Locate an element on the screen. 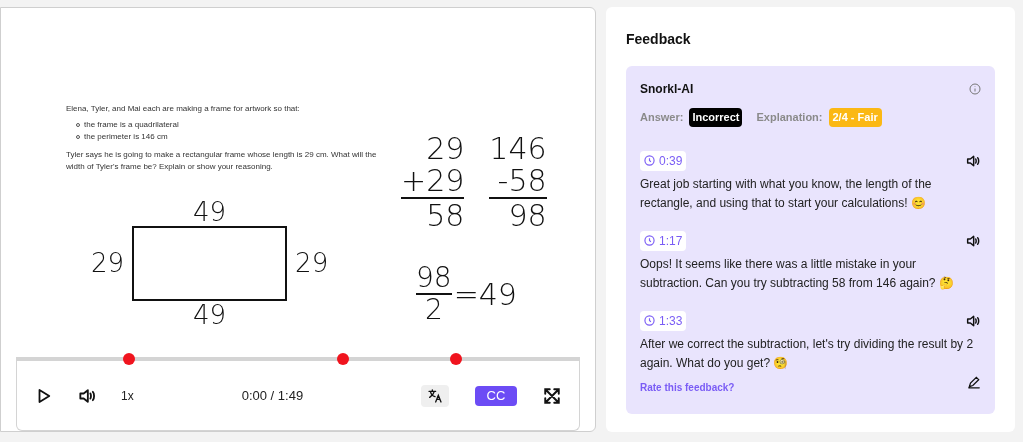 The width and height of the screenshot is (1023, 442). worksheet-question: Tyler says he is going to make a rectangular frame whose length is 29 cm. What will the width of Tyler's frame be? Explain or show your reasoning. is located at coordinates (222, 161).